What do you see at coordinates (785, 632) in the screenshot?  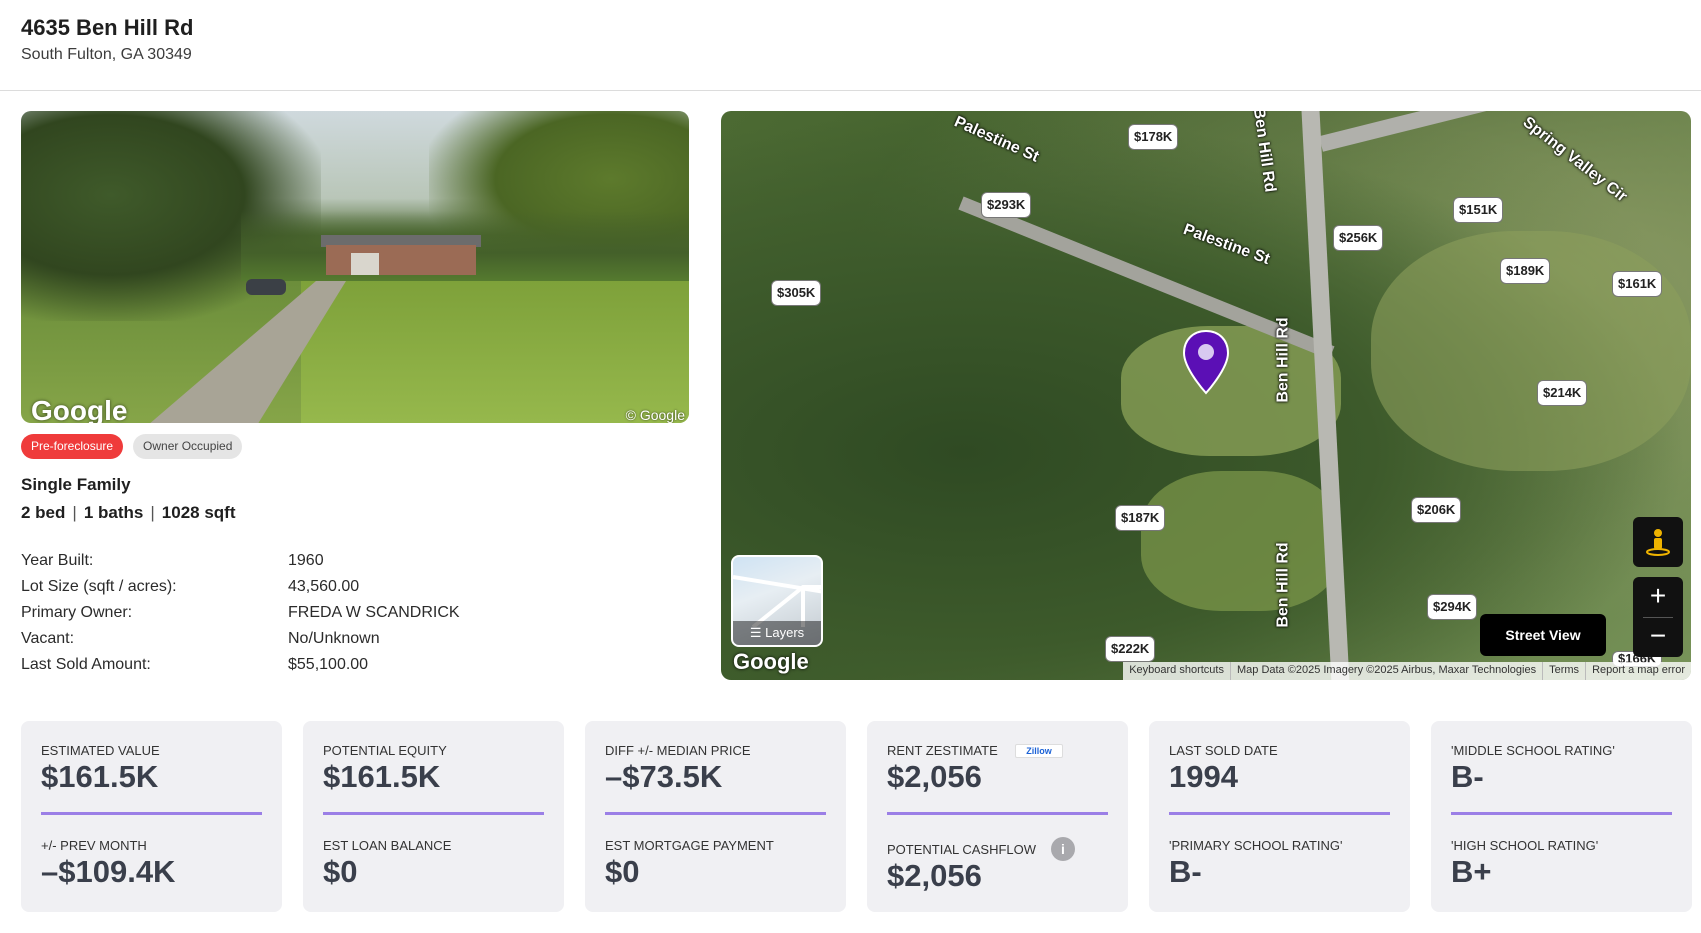 I see `layers-text: Layers` at bounding box center [785, 632].